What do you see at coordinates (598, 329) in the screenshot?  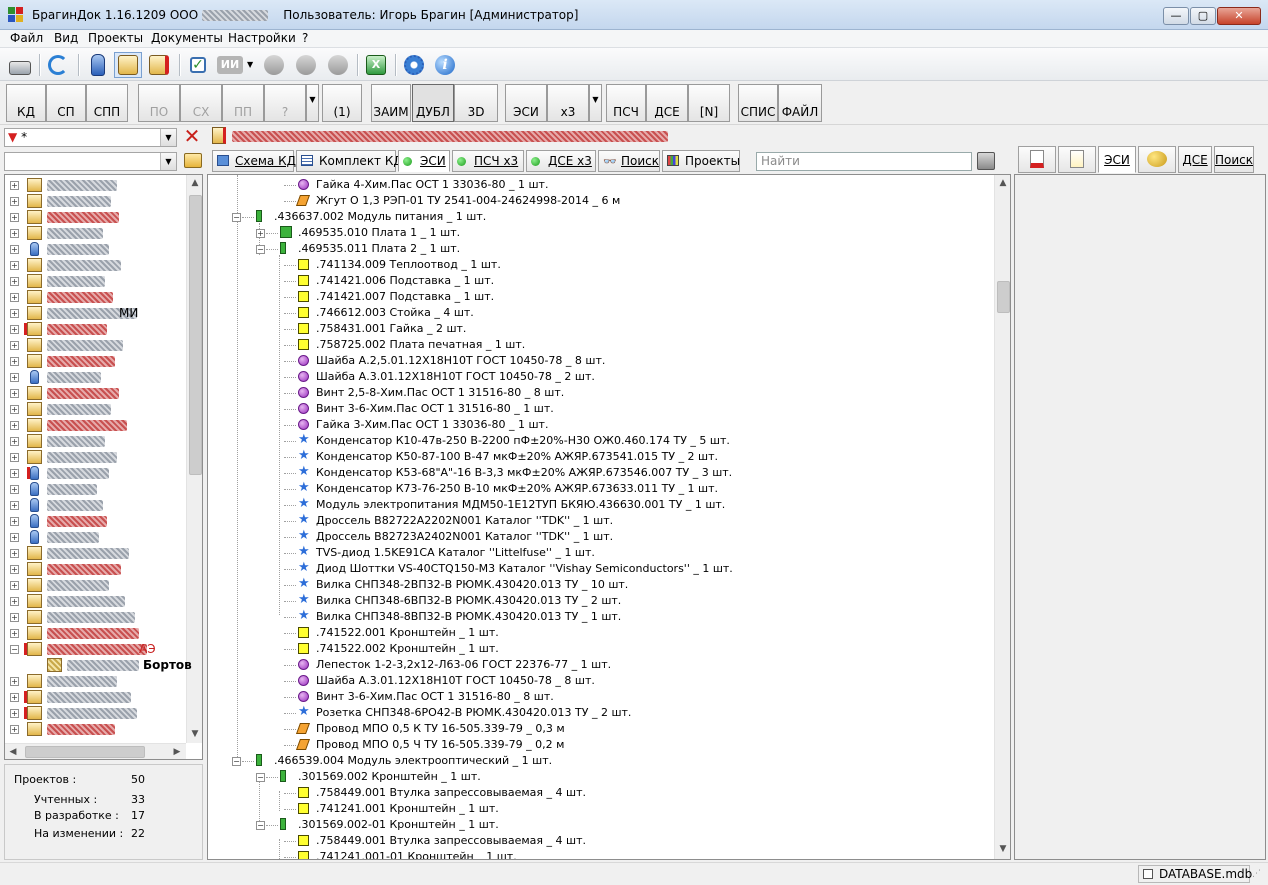 I see `esi-tree-node: .758431.001 Гайка _ 2 шт.` at bounding box center [598, 329].